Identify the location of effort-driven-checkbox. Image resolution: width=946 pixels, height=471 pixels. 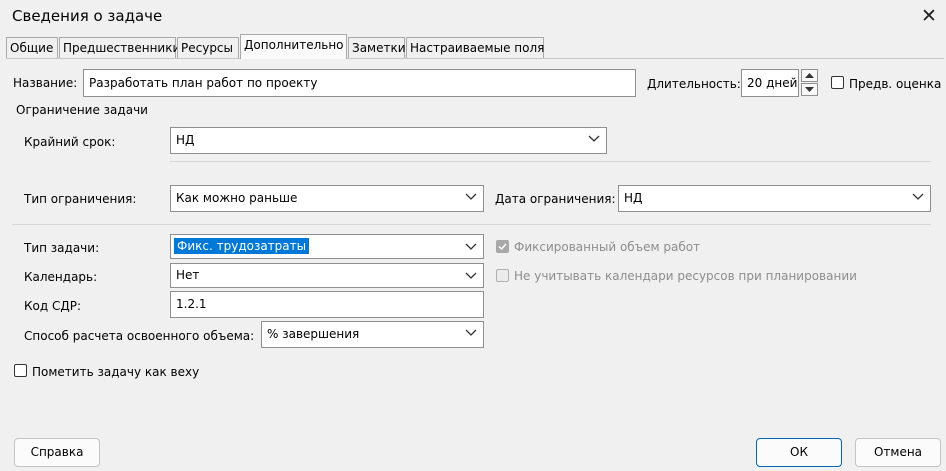
(502, 246).